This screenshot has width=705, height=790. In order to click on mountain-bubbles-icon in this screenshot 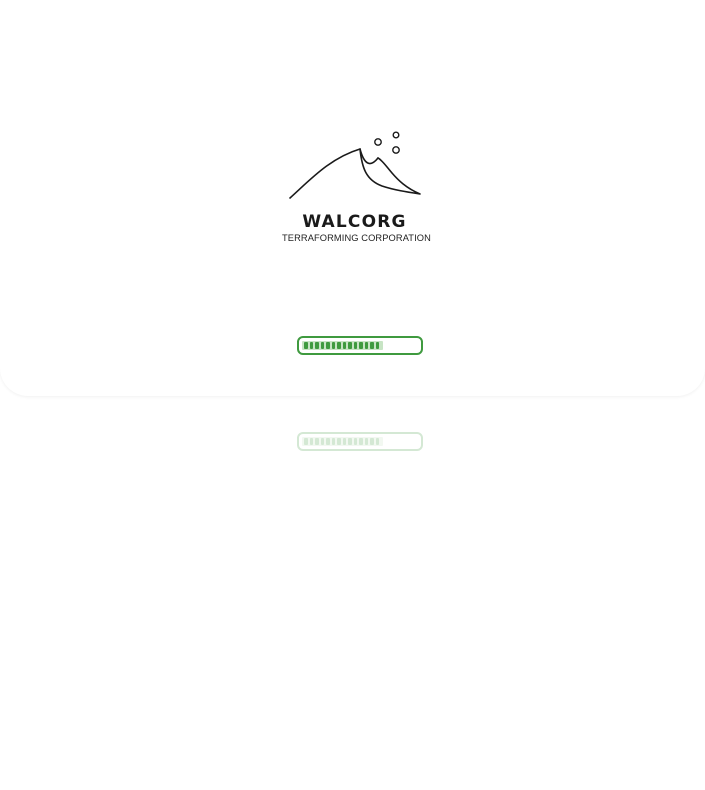, I will do `click(355, 165)`.